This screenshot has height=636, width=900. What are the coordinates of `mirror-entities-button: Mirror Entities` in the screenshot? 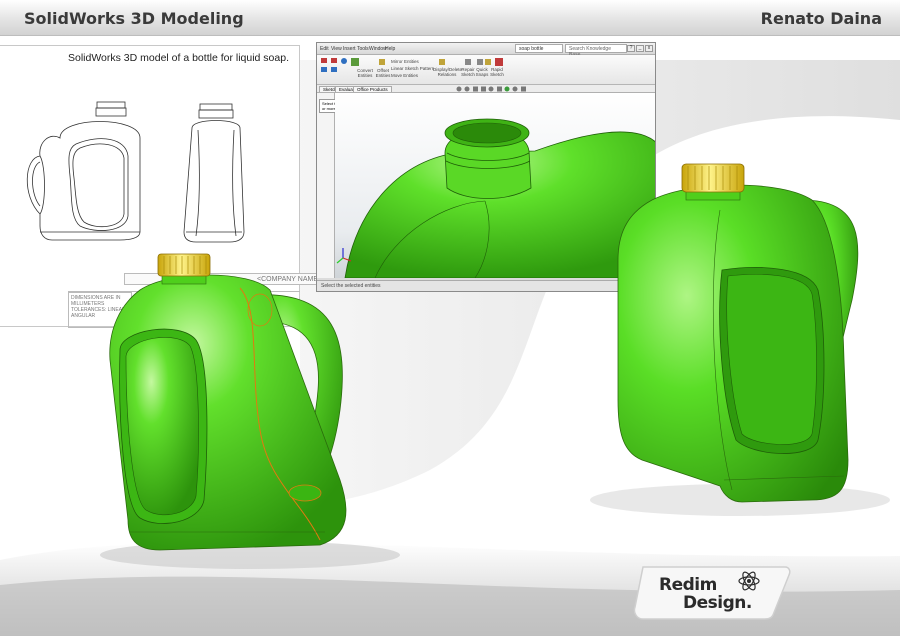 It's located at (411, 61).